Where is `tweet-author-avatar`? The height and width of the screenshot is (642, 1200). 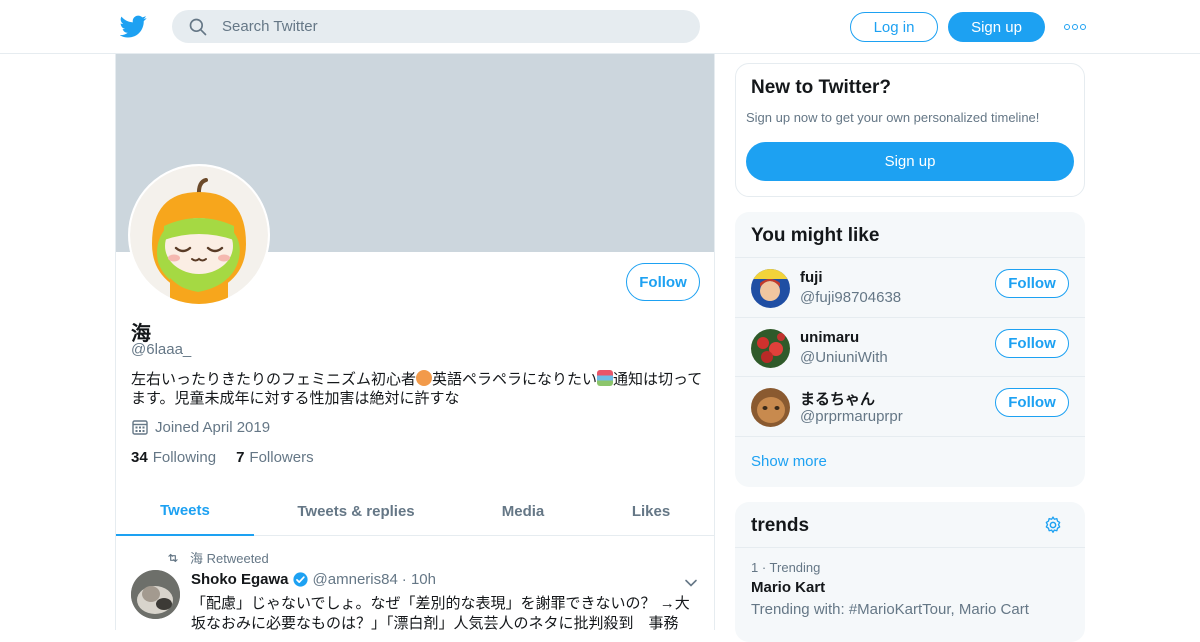
tweet-author-avatar is located at coordinates (155, 594).